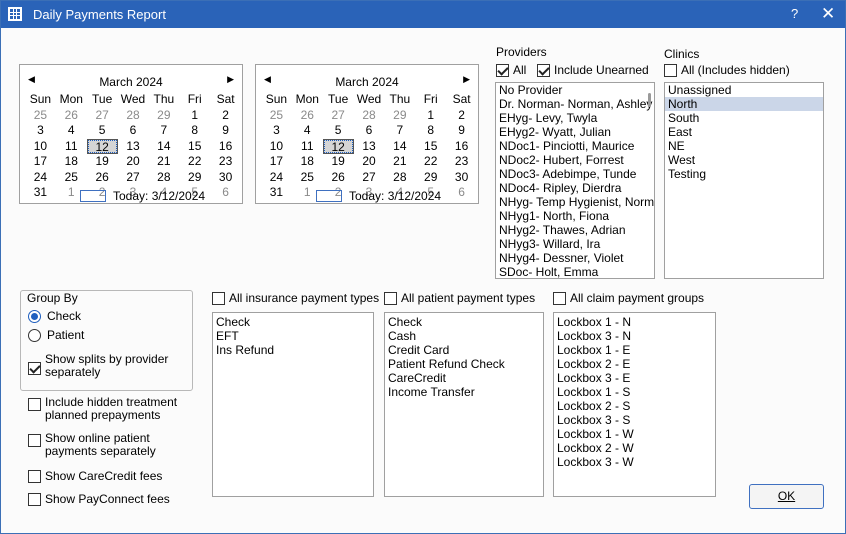 The height and width of the screenshot is (534, 846). Describe the element at coordinates (34, 335) in the screenshot. I see `group-by-patient-radio` at that location.